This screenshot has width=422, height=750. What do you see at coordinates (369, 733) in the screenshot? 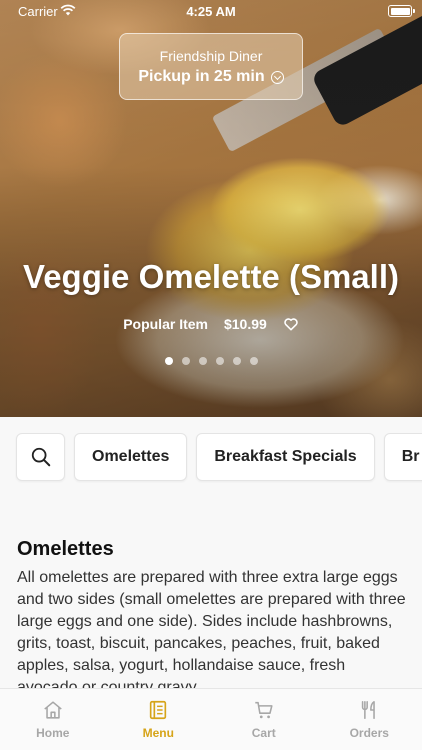
I see `tab-orders-label: Orders` at bounding box center [369, 733].